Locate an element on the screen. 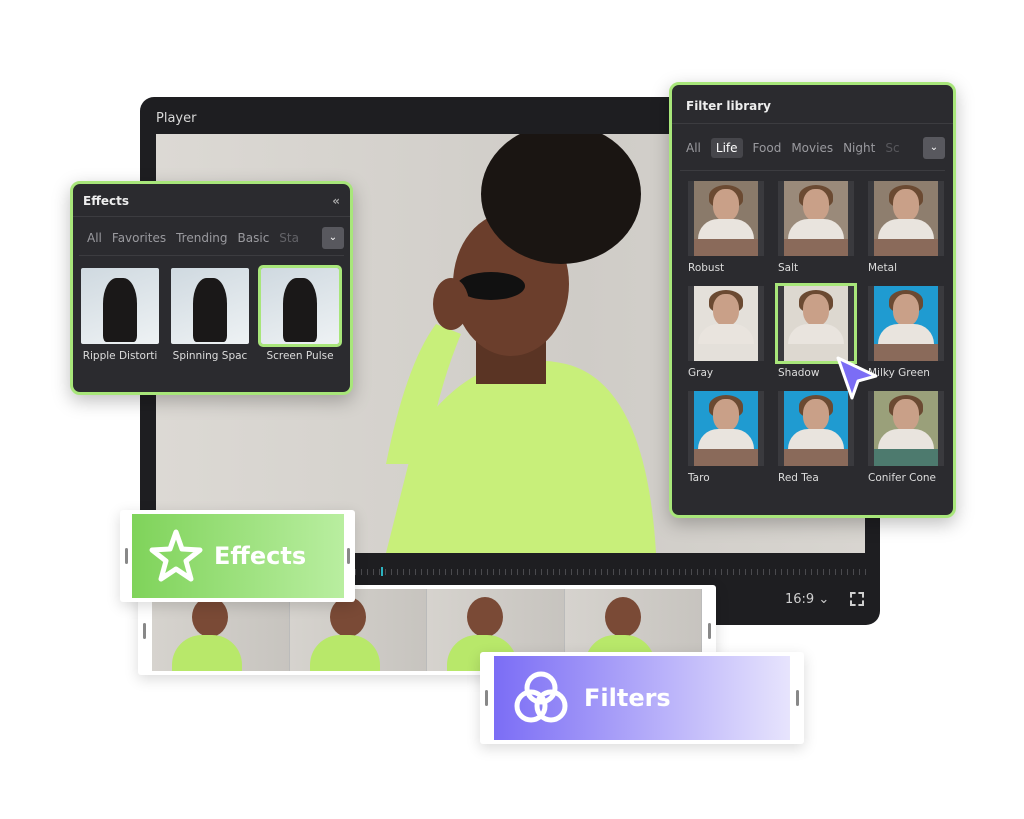 The width and height of the screenshot is (1024, 819). filters-clip-label: Filters is located at coordinates (627, 698).